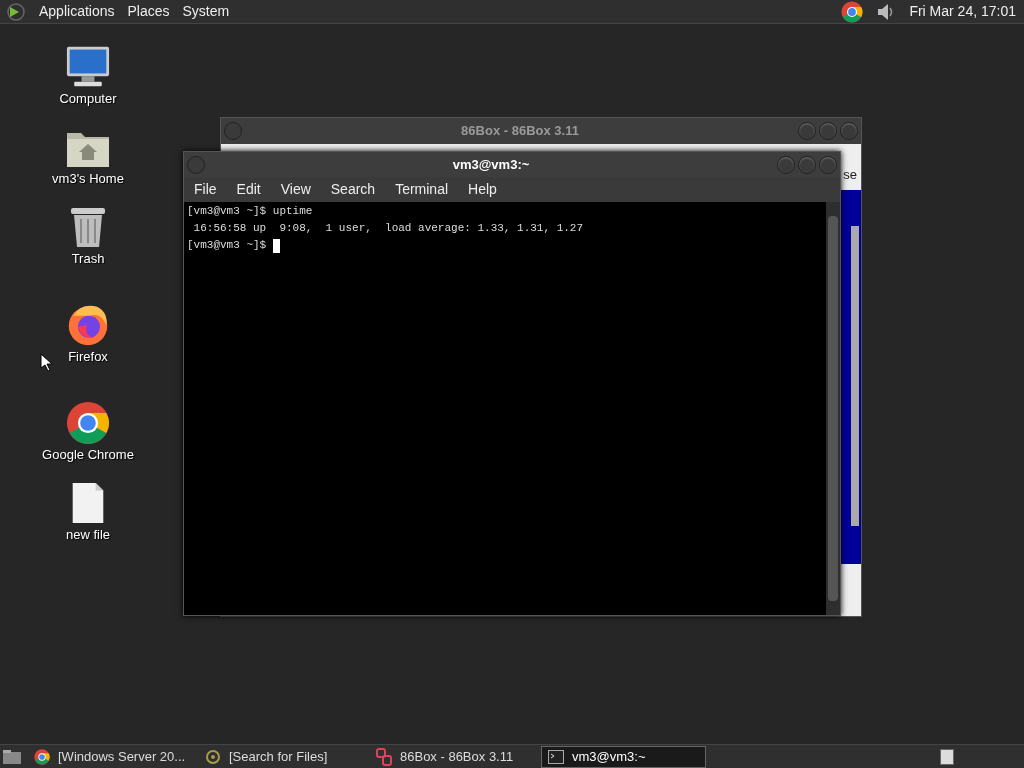 This screenshot has height=768, width=1024. What do you see at coordinates (88, 455) in the screenshot?
I see `desktop-icon-label: Google Chrome` at bounding box center [88, 455].